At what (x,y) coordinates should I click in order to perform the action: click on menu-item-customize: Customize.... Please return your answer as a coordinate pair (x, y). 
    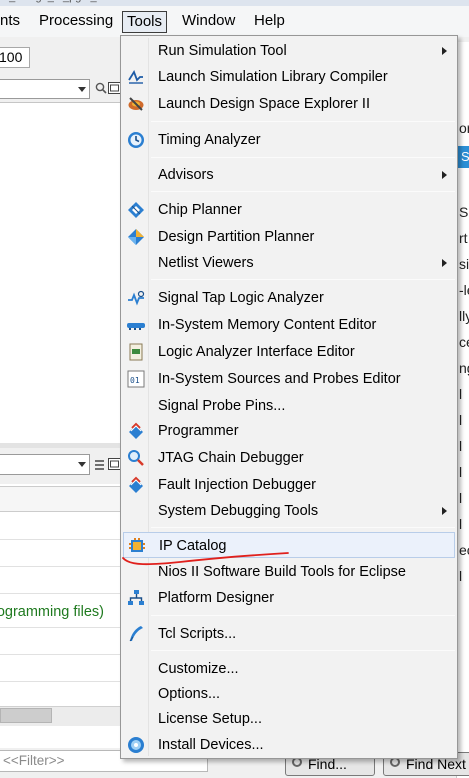
    Looking at the image, I should click on (289, 669).